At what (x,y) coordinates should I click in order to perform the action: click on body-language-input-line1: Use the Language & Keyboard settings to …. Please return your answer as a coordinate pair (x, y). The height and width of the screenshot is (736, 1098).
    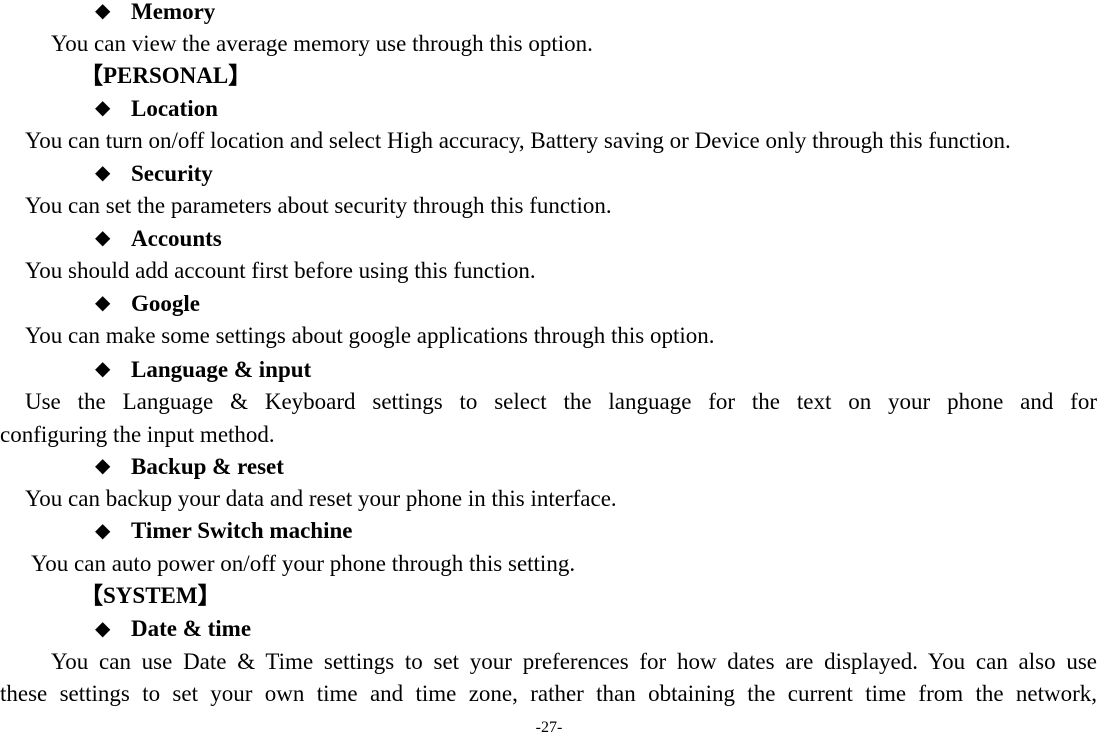
    Looking at the image, I should click on (561, 401).